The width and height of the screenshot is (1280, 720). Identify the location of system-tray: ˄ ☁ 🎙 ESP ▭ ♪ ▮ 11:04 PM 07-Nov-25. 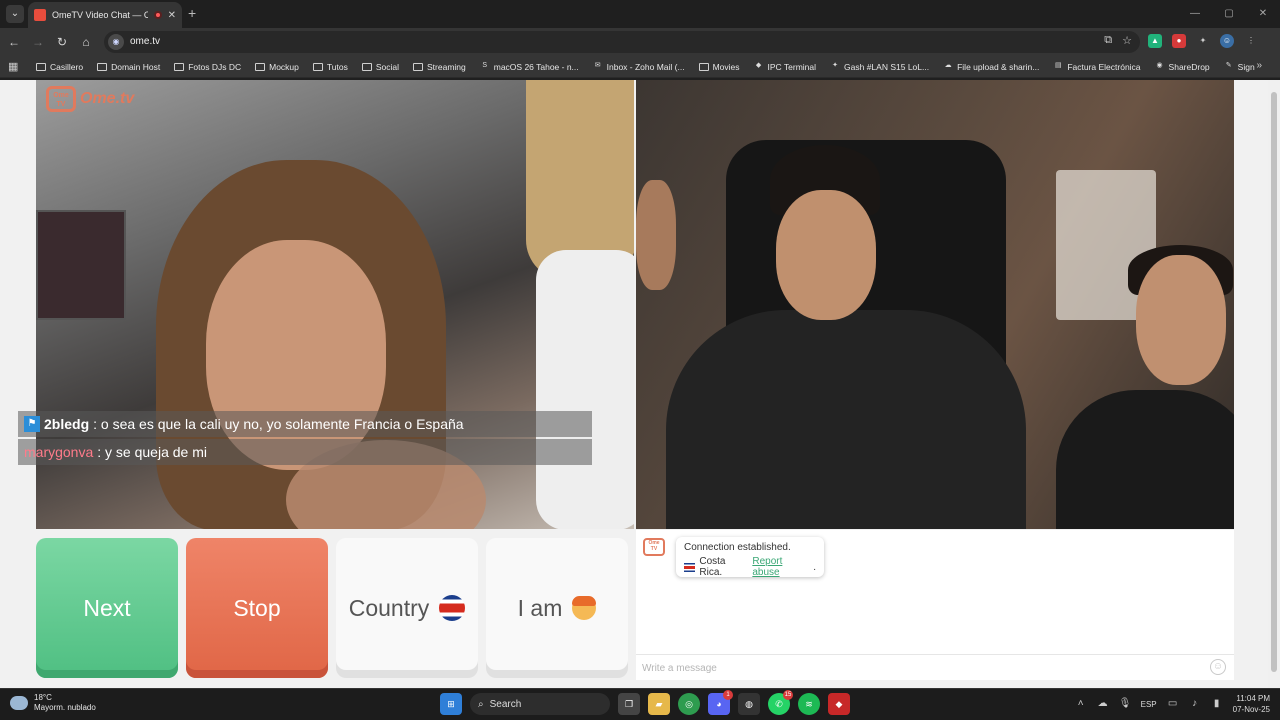
(1172, 704).